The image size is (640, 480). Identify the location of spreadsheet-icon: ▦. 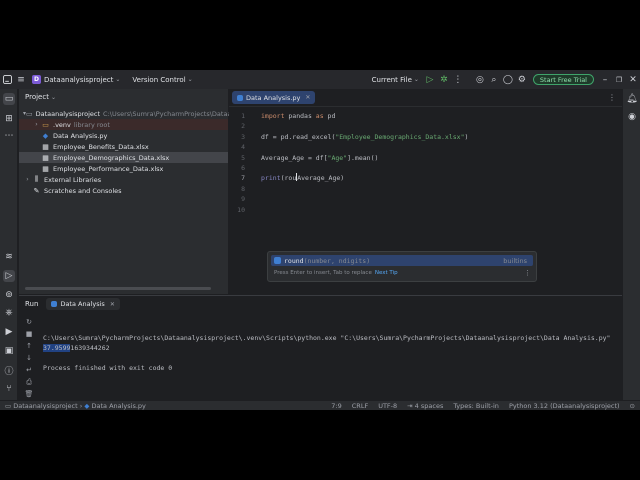
(45, 146).